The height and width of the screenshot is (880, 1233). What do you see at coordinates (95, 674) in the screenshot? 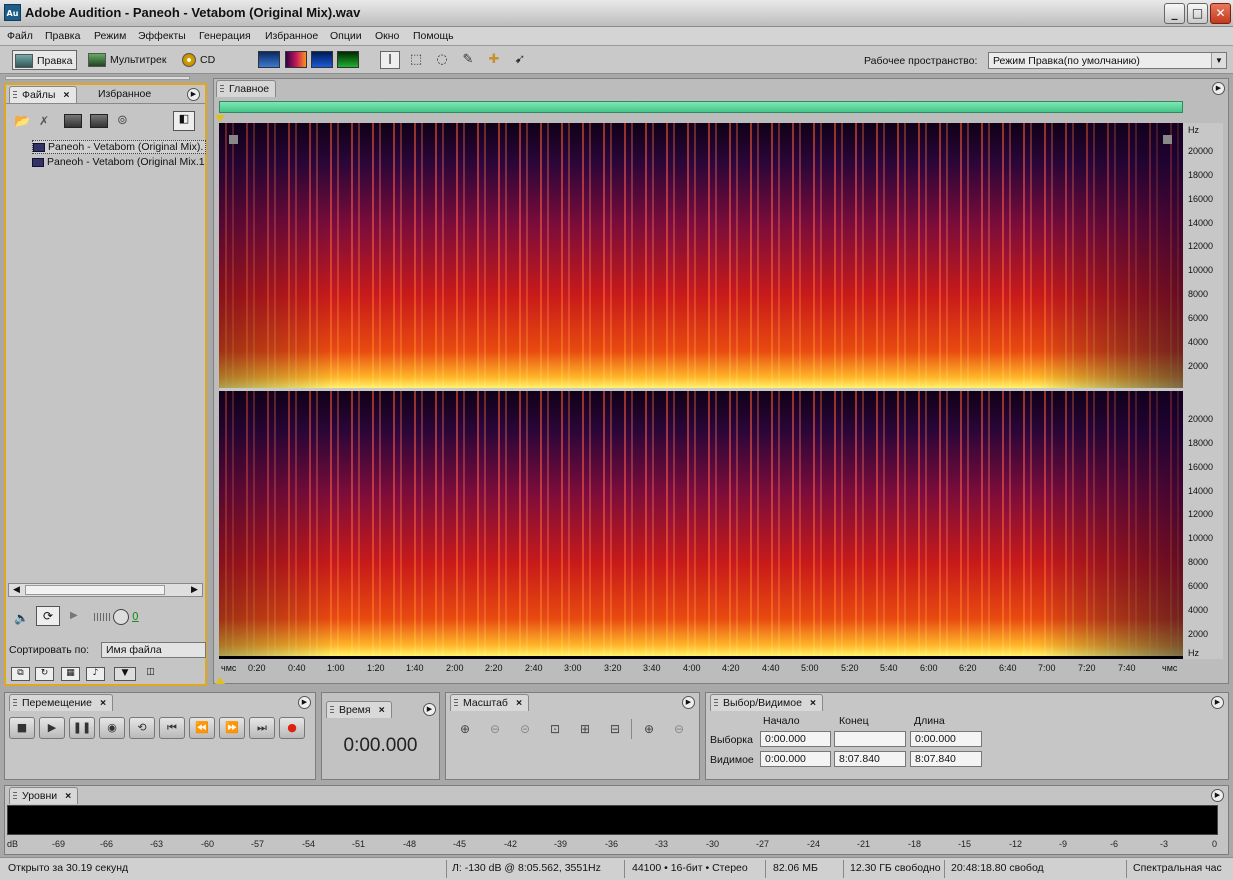
I see `filter-midi-icon: ♪` at bounding box center [95, 674].